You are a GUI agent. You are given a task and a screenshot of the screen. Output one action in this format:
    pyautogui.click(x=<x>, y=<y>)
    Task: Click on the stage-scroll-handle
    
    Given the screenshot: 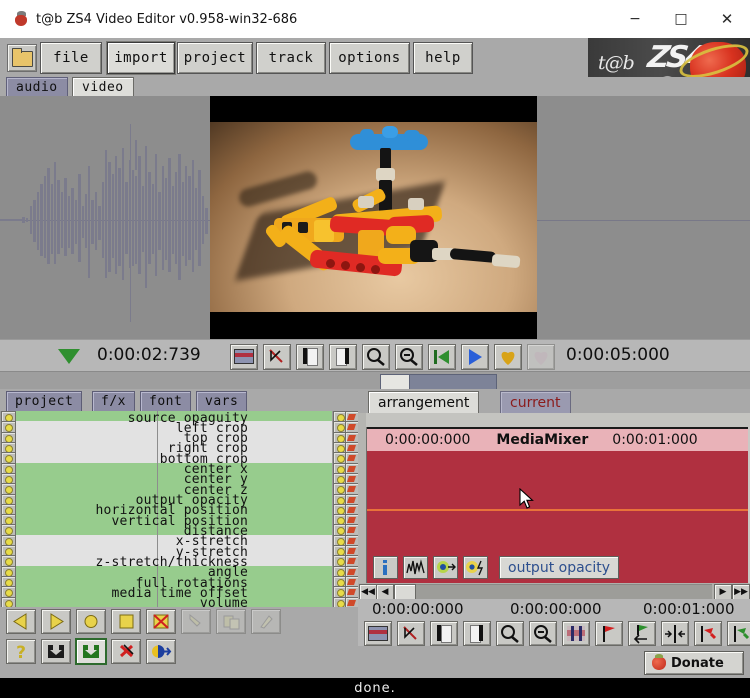 What is the action you would take?
    pyautogui.click(x=395, y=382)
    